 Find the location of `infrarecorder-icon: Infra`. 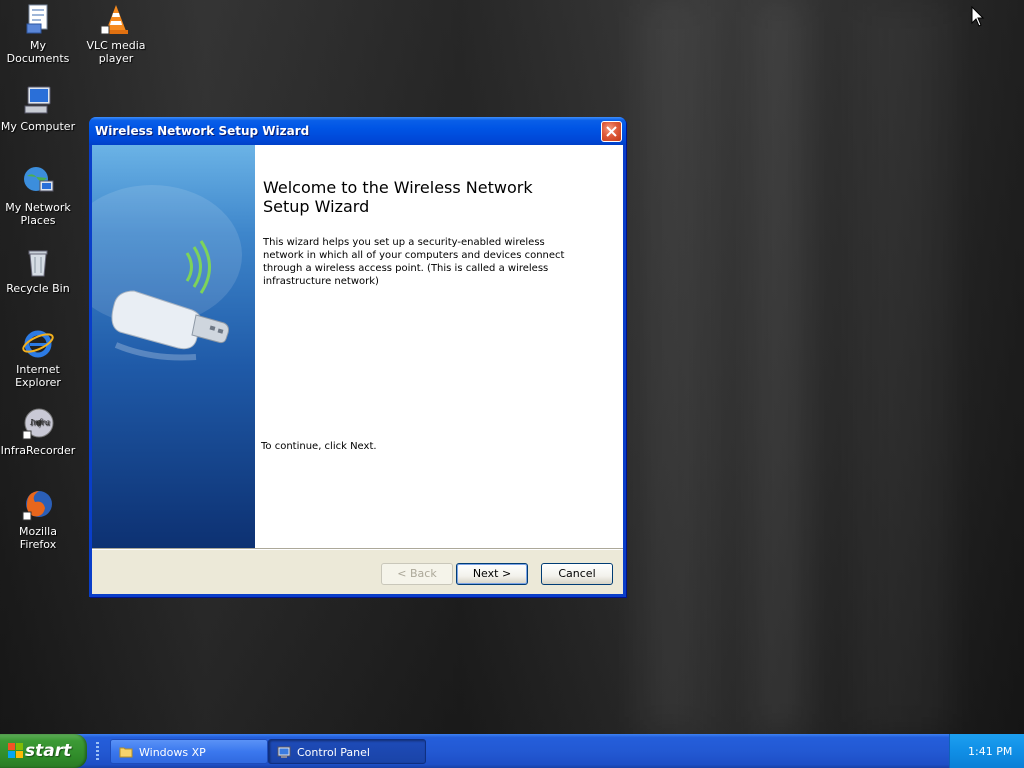

infrarecorder-icon: Infra is located at coordinates (38, 424).